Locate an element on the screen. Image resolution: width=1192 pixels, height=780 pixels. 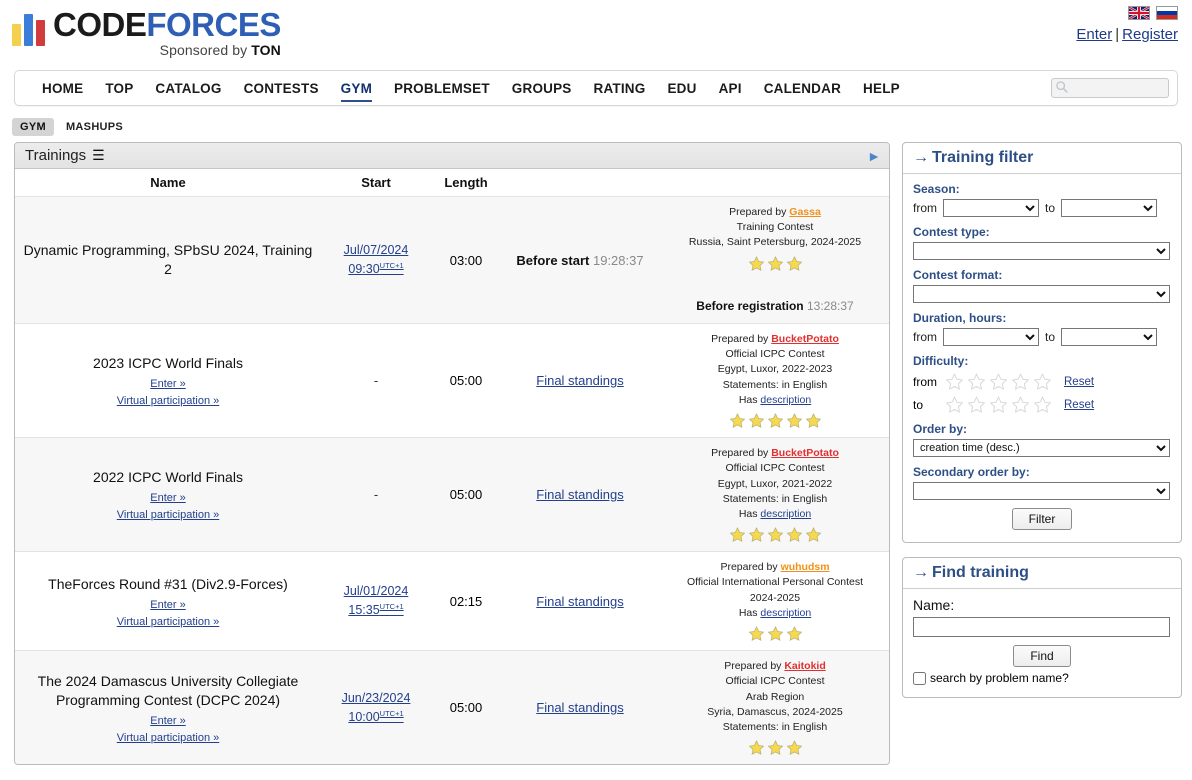
before-registration-countdown: 13:28:37 is located at coordinates (830, 305).